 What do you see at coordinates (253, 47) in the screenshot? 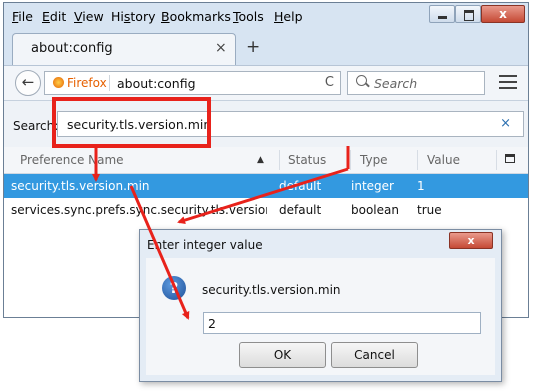
I see `new-tab-button: +` at bounding box center [253, 47].